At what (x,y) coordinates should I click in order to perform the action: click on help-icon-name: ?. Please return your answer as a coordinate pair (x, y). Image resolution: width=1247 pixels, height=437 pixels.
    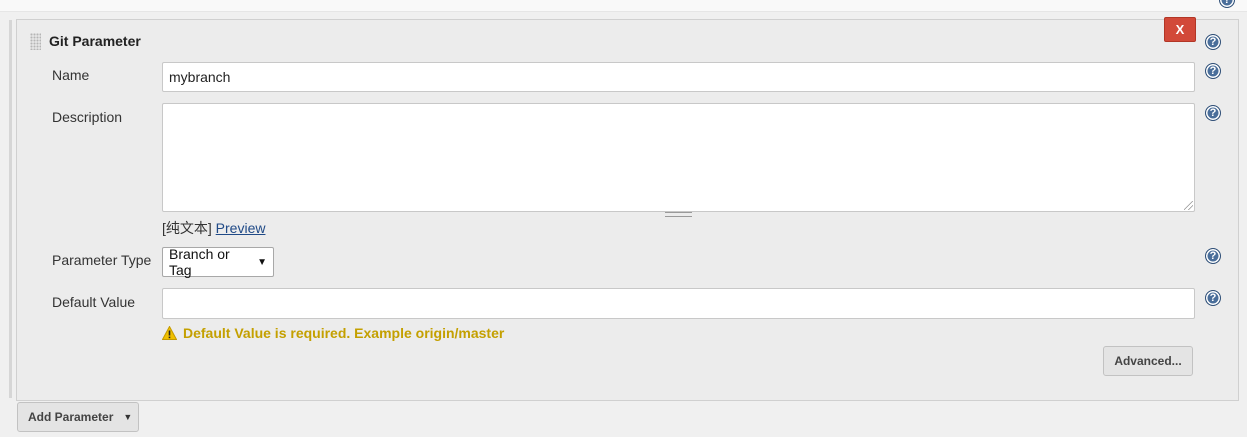
    Looking at the image, I should click on (1213, 71).